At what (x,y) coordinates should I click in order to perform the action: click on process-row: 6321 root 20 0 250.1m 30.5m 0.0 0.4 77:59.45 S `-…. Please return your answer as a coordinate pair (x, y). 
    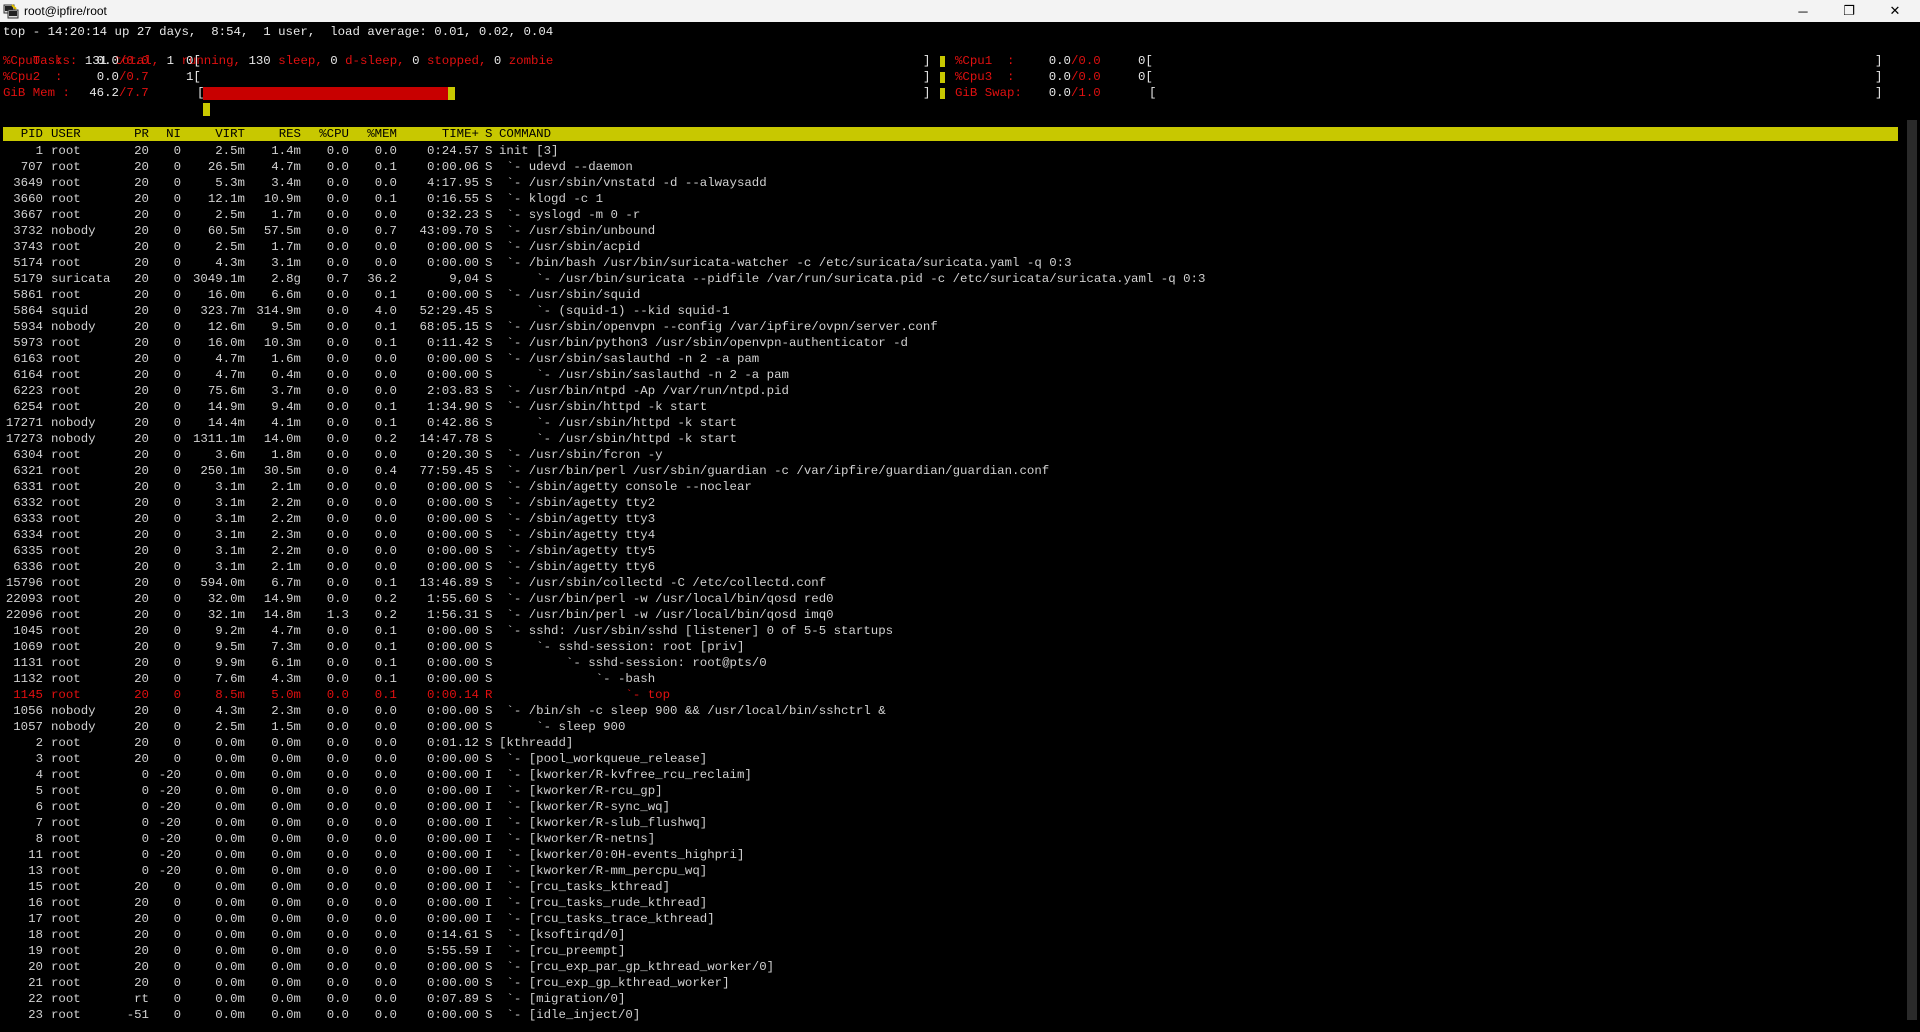
    Looking at the image, I should click on (950, 471).